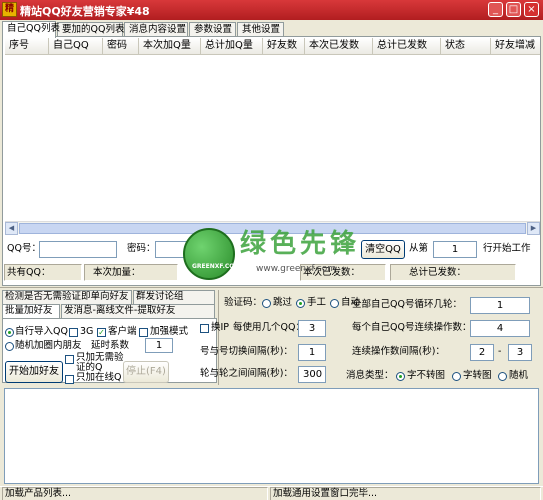  What do you see at coordinates (204, 328) in the screenshot?
I see `change-ip-checkbox` at bounding box center [204, 328].